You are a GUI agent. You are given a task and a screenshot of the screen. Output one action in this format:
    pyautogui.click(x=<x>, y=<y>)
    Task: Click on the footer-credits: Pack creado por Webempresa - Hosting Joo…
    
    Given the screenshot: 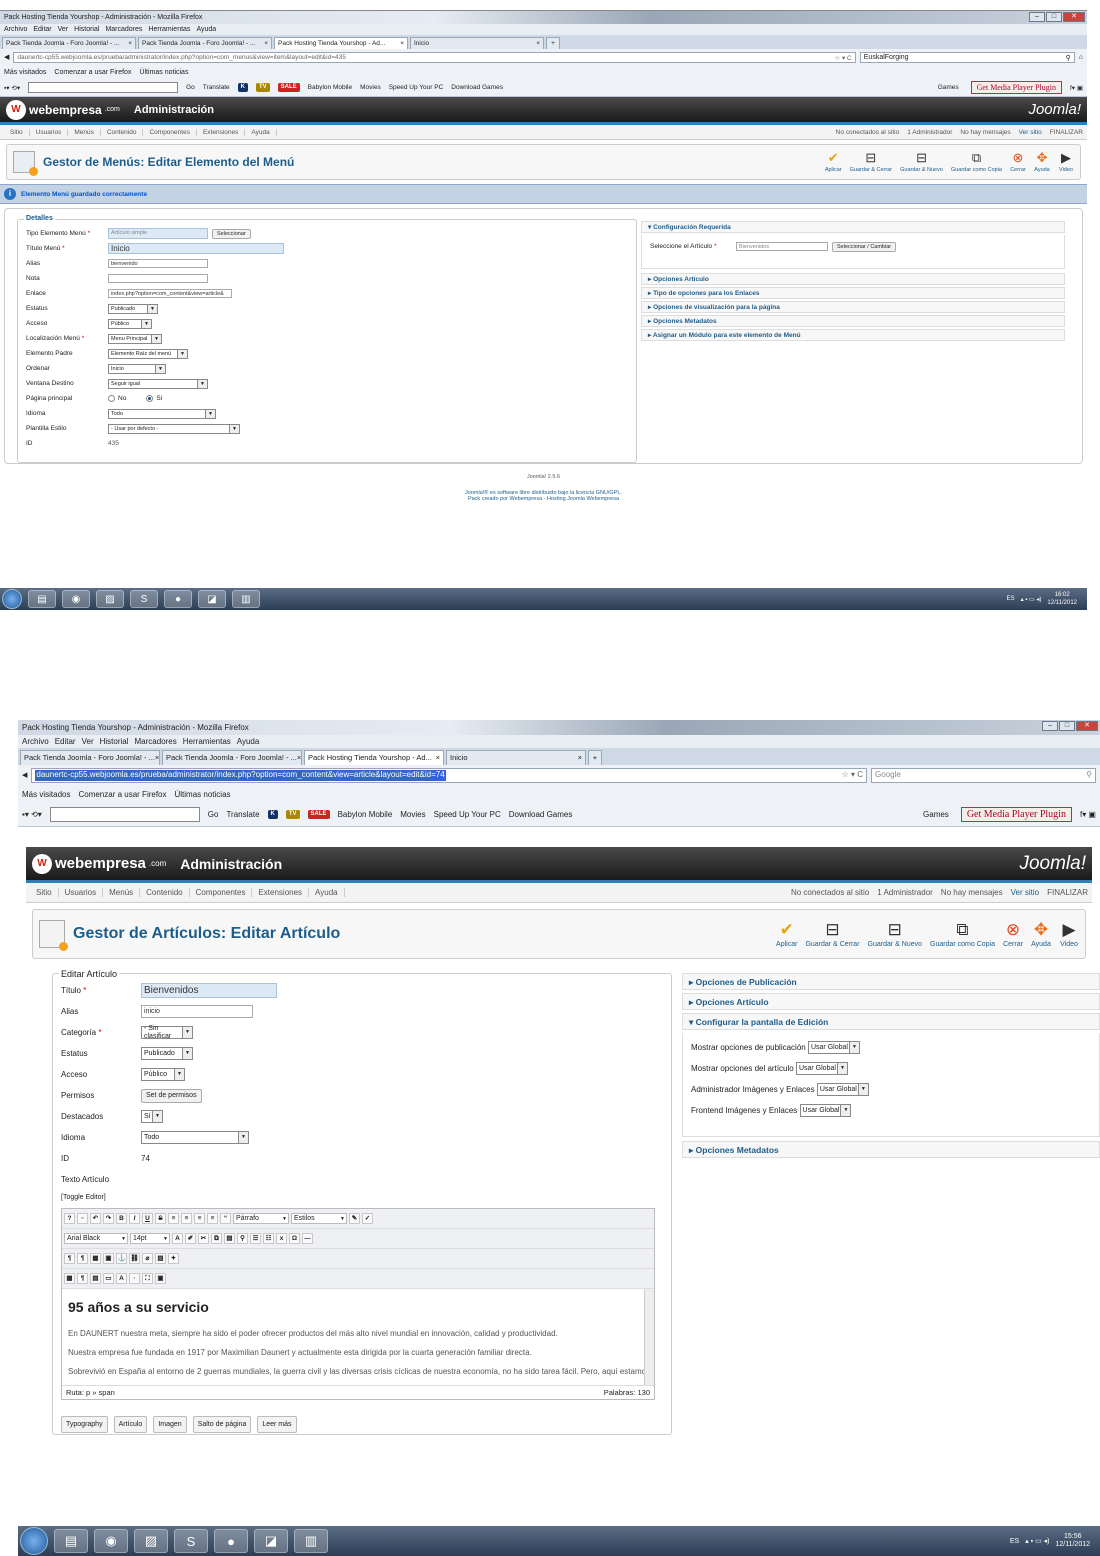 What is the action you would take?
    pyautogui.click(x=543, y=499)
    